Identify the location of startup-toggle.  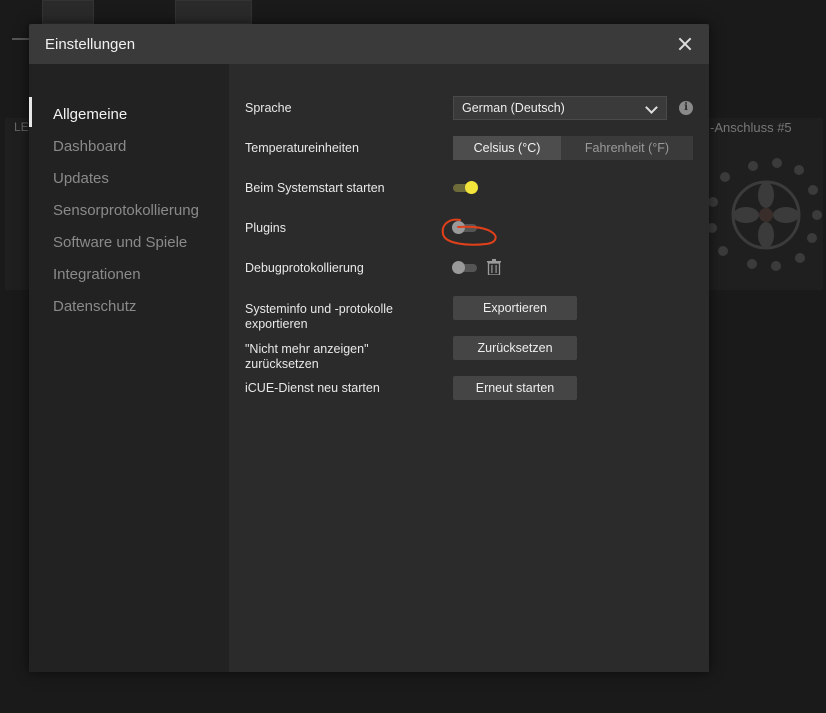
(465, 187).